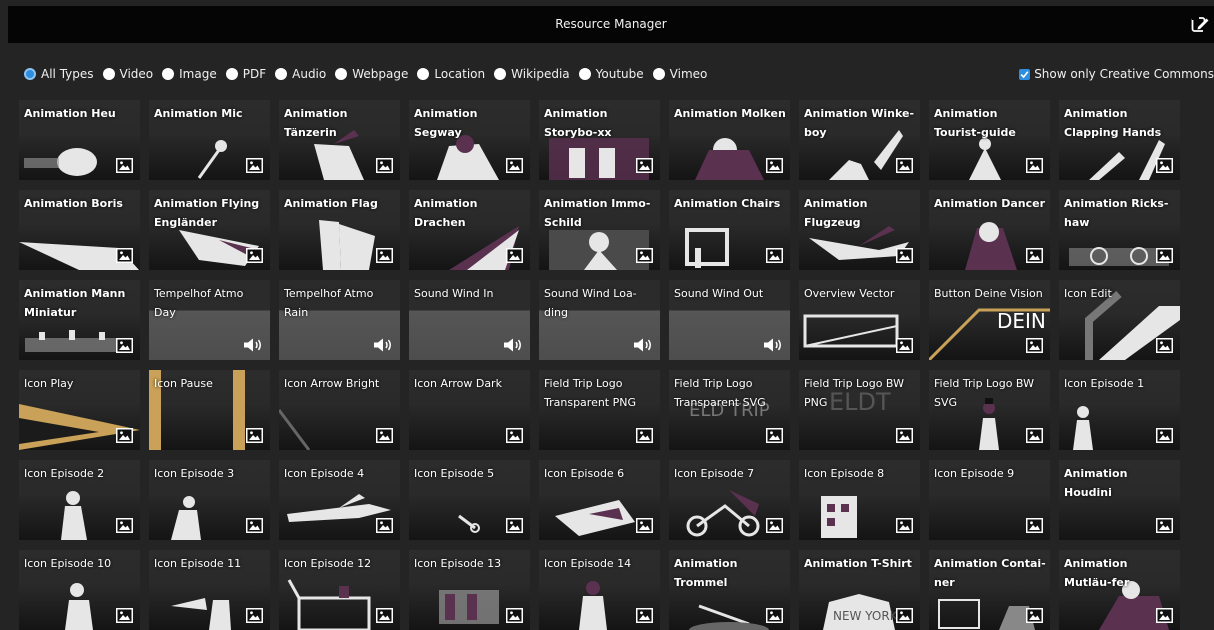  I want to click on filter-video: Video, so click(127, 74).